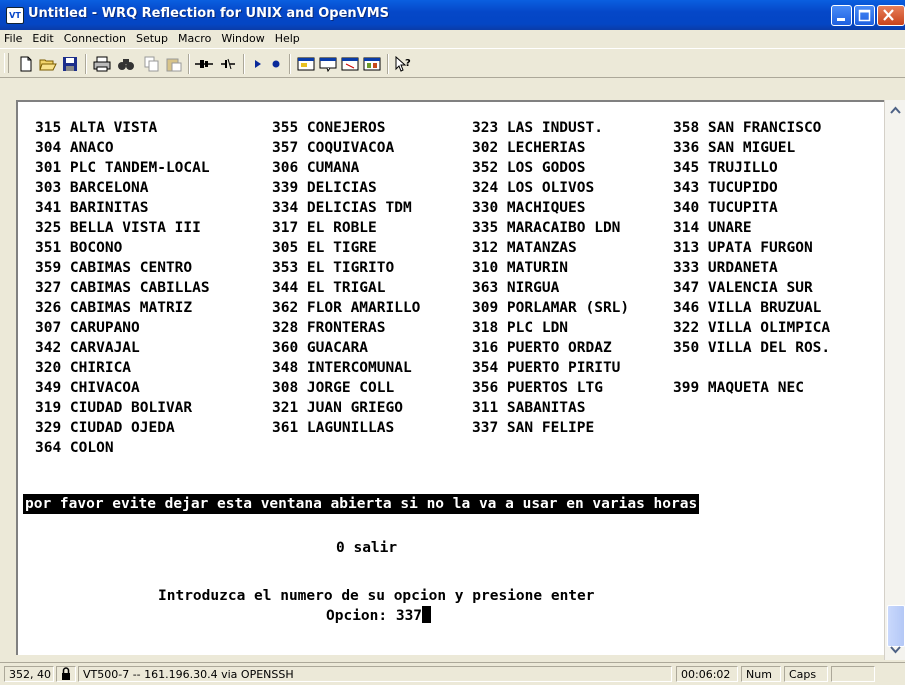 The width and height of the screenshot is (905, 685). I want to click on menu-option-entry: 360 GUACARA, so click(320, 348).